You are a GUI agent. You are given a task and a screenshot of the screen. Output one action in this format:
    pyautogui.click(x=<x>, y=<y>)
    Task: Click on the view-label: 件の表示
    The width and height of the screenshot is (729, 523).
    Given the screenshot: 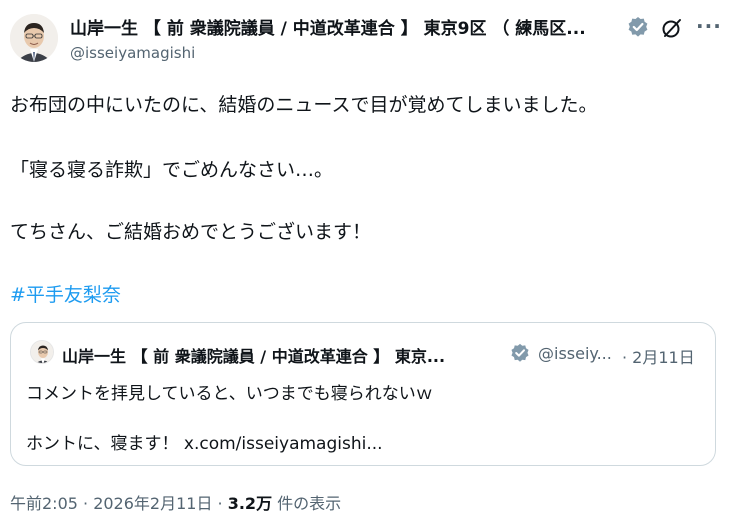 What is the action you would take?
    pyautogui.click(x=307, y=503)
    